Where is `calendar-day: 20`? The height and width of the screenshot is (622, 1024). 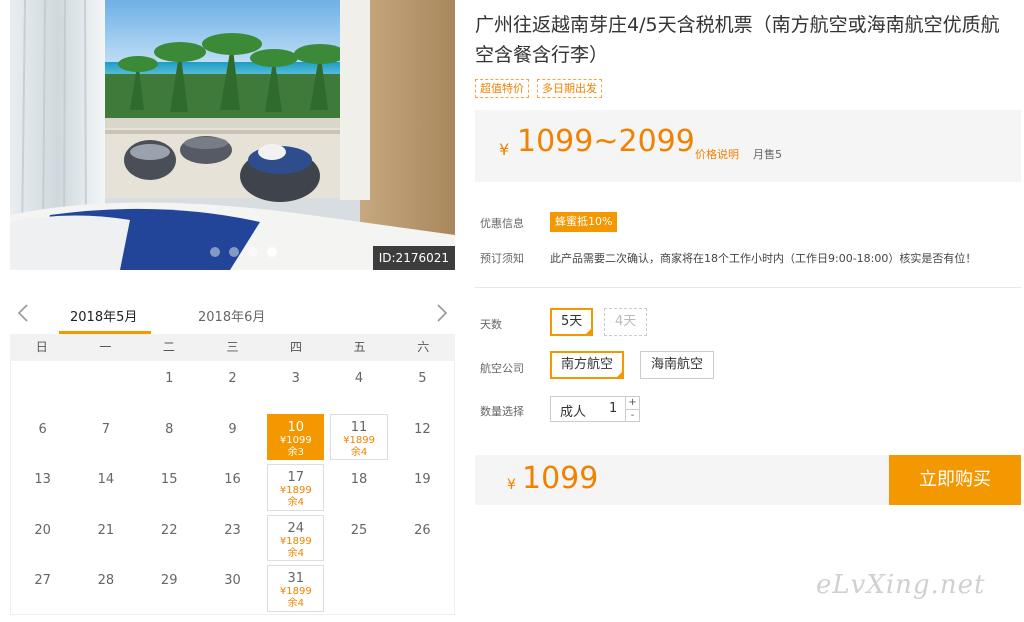
calendar-day: 20 is located at coordinates (42, 538).